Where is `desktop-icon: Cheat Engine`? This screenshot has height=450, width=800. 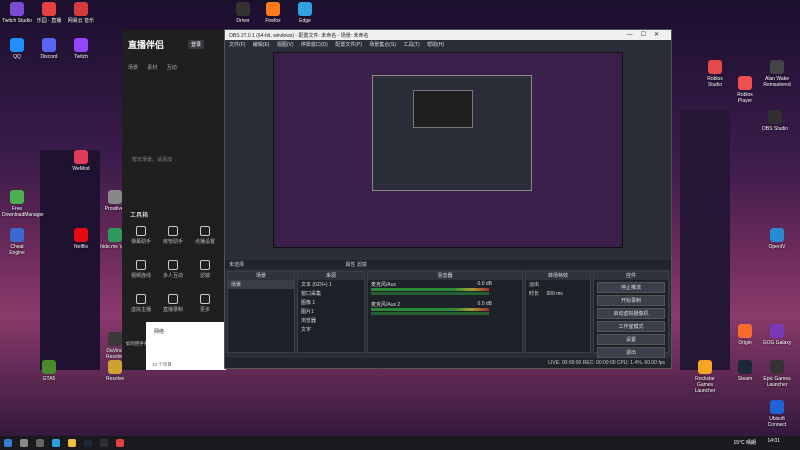 desktop-icon: Cheat Engine is located at coordinates (17, 242).